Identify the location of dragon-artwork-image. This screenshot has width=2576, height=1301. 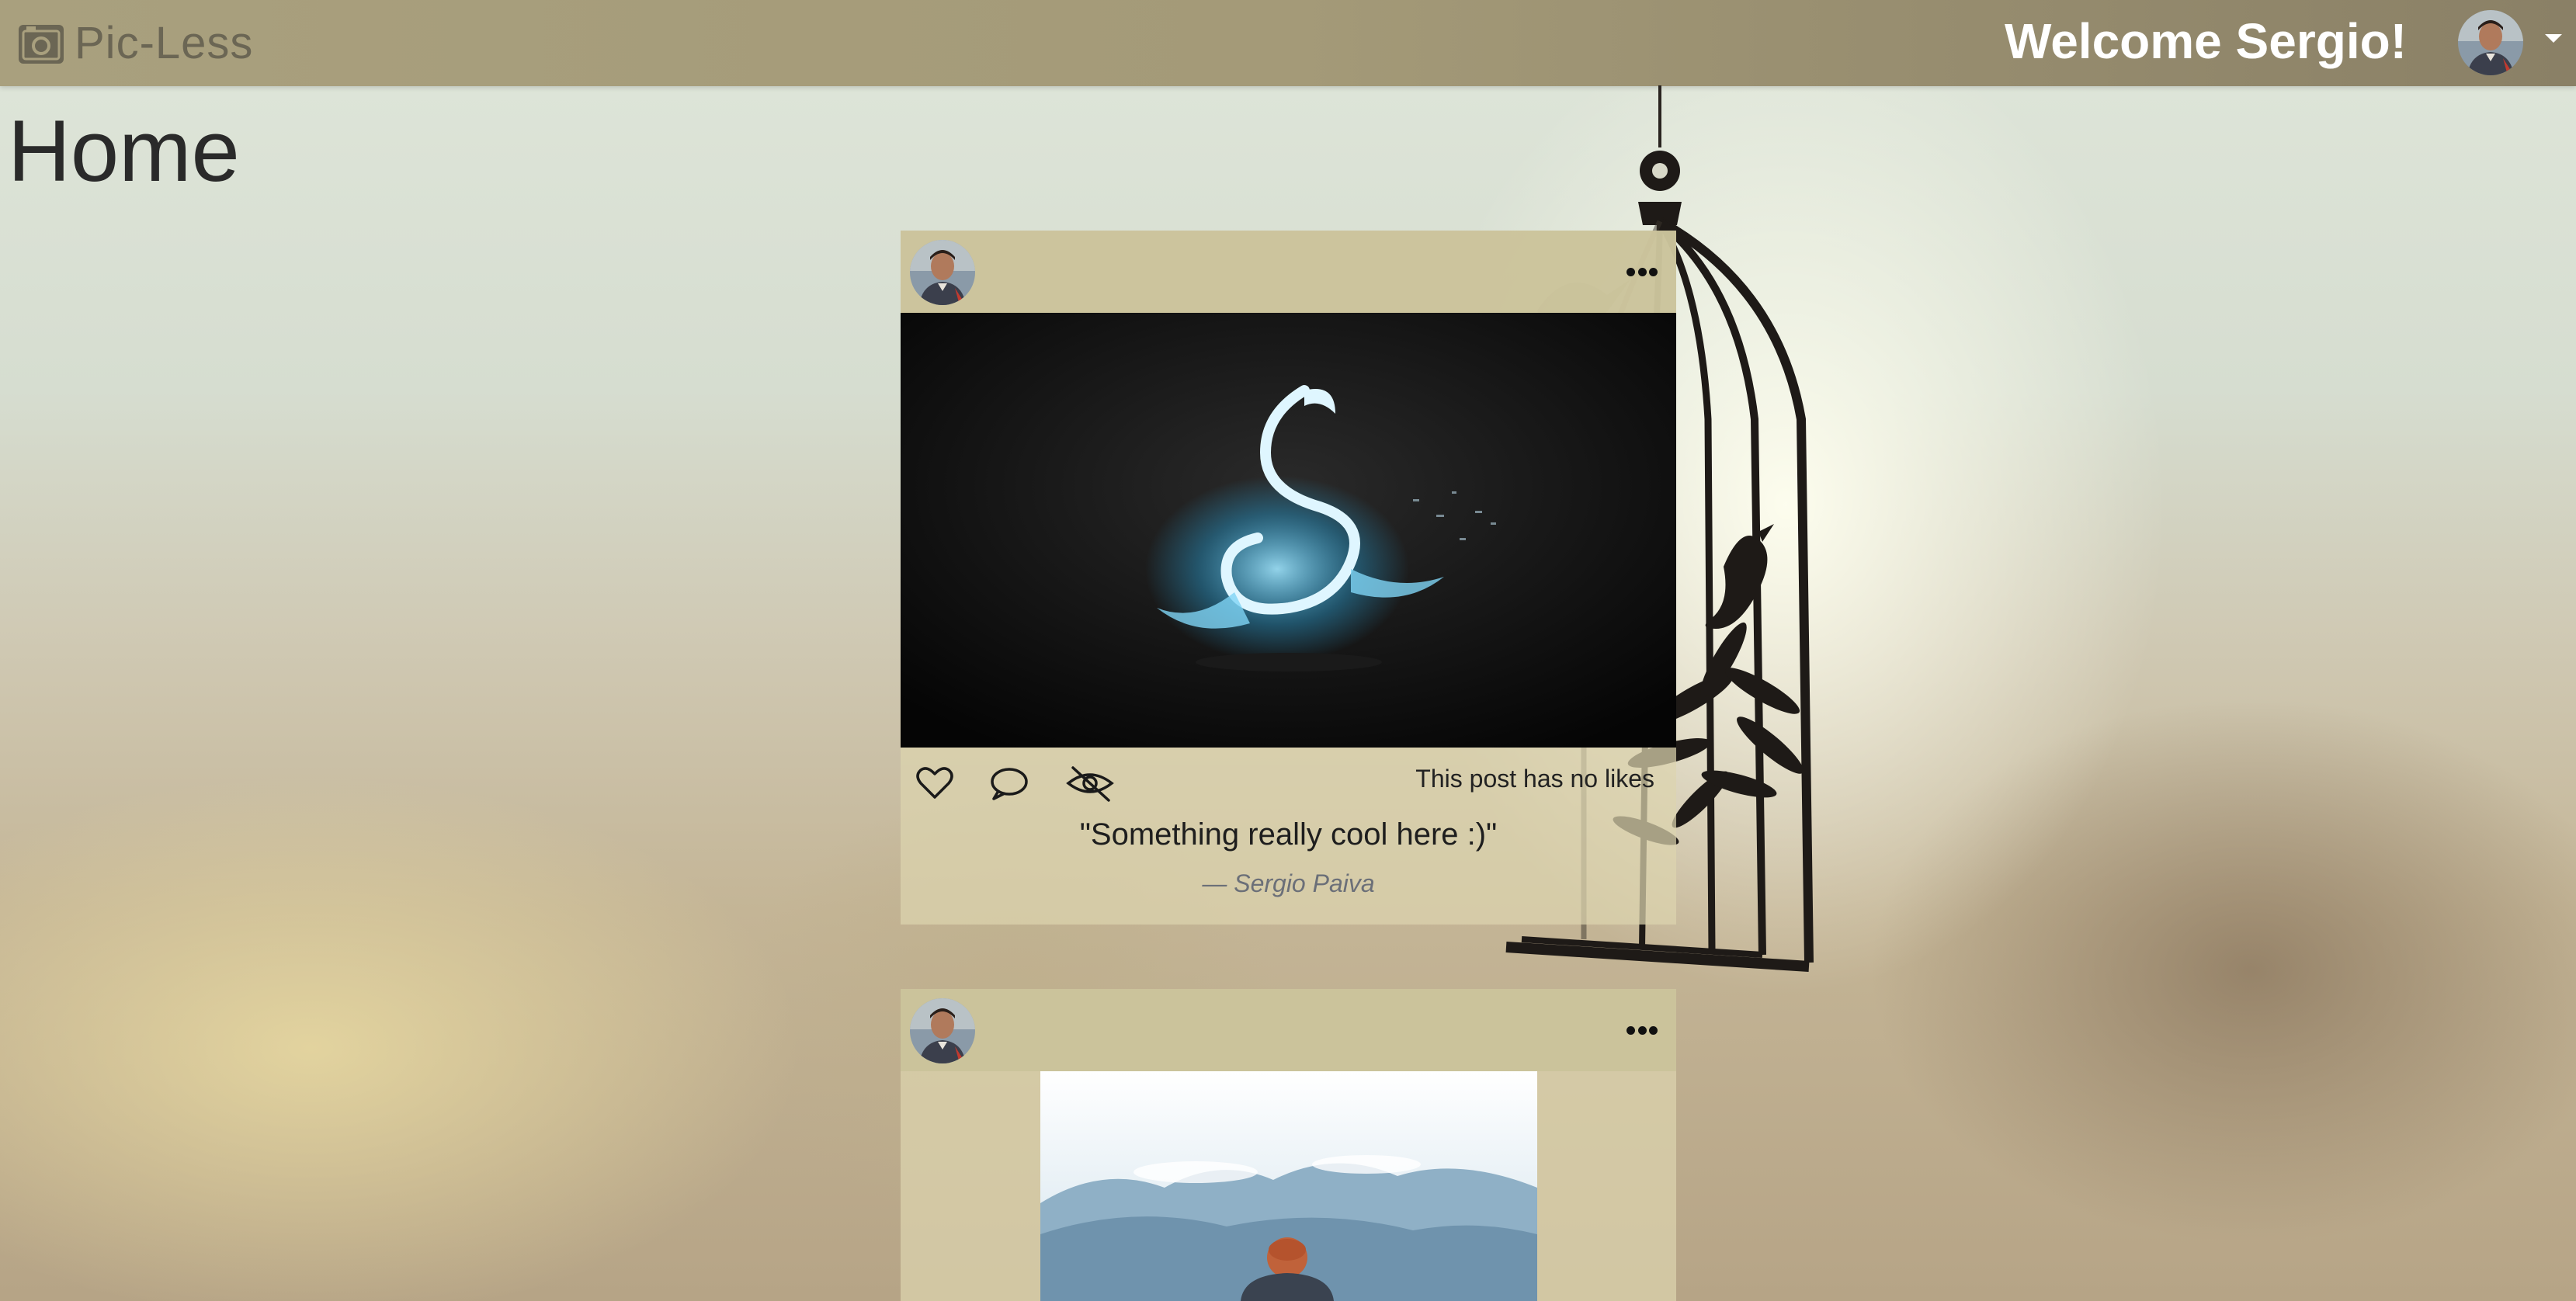
(1288, 530).